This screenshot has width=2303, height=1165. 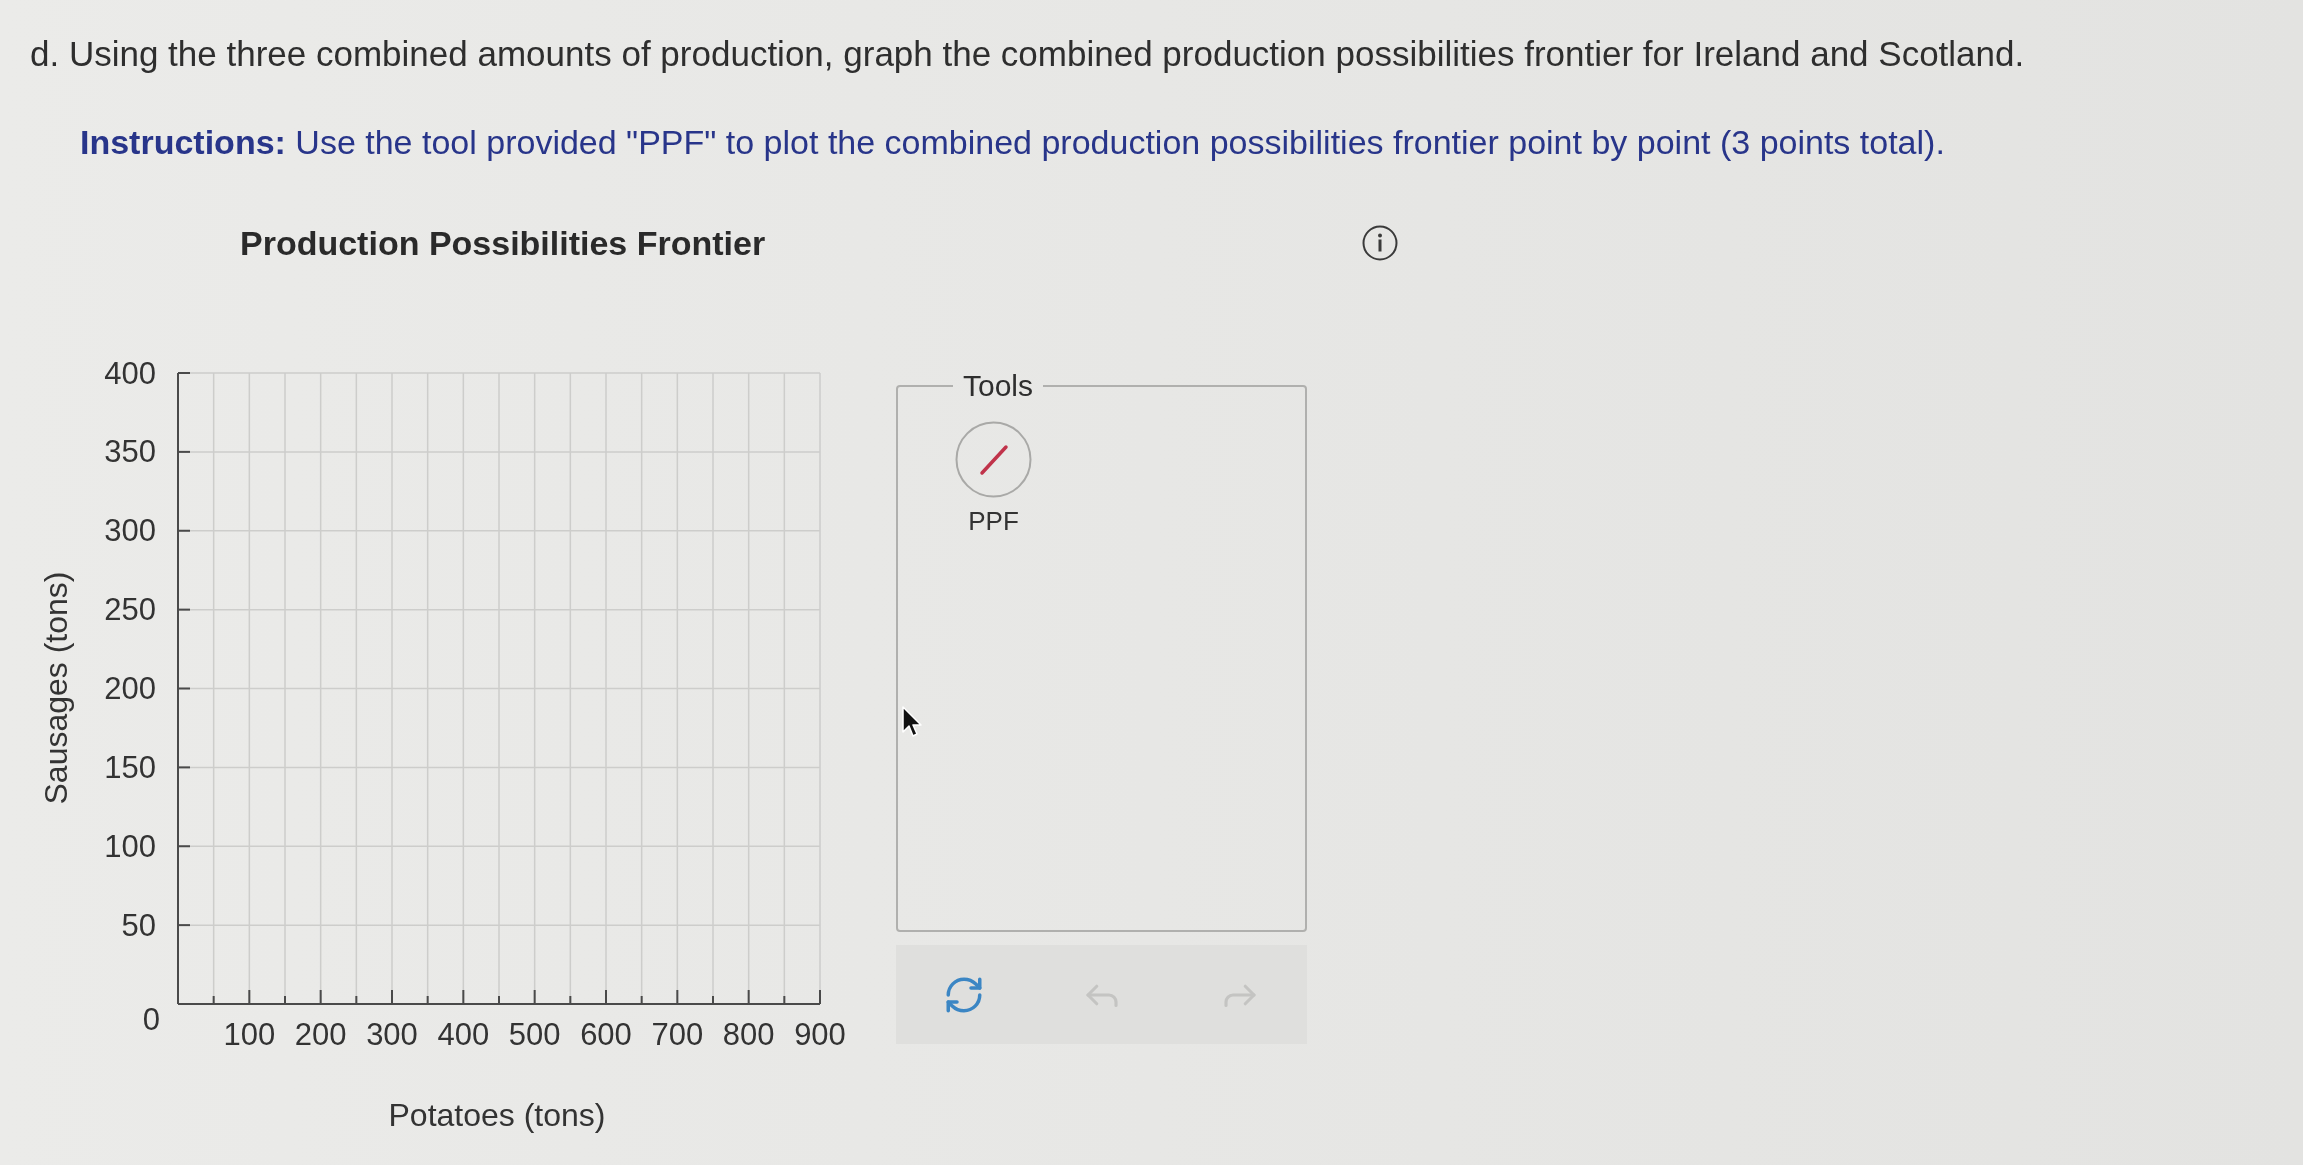 I want to click on y-tick-label: 400, so click(x=130, y=373).